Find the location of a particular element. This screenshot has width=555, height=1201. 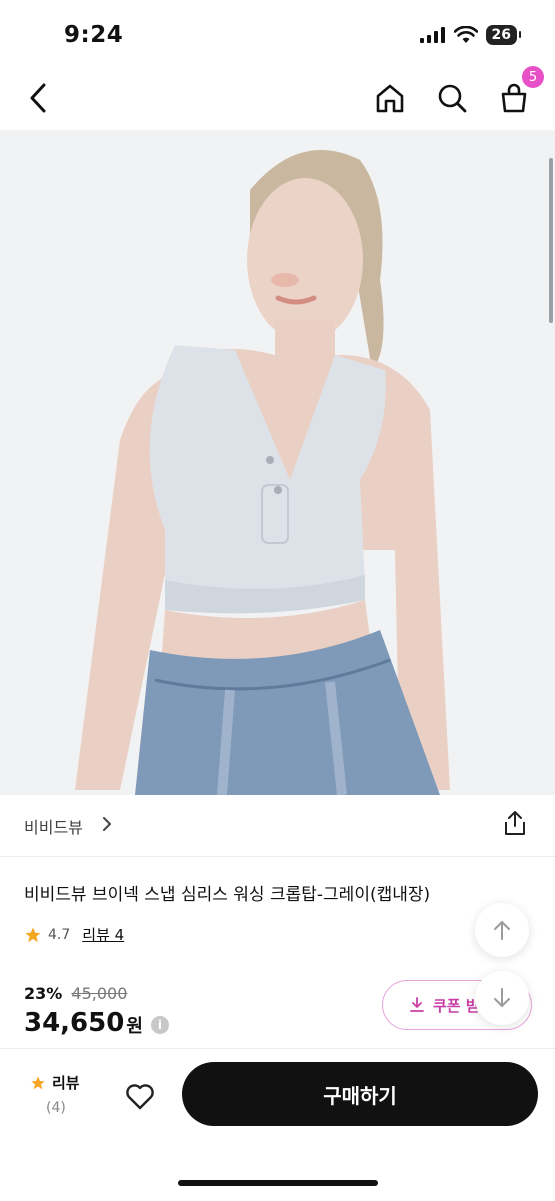

image-scroll-indicator is located at coordinates (551, 240).